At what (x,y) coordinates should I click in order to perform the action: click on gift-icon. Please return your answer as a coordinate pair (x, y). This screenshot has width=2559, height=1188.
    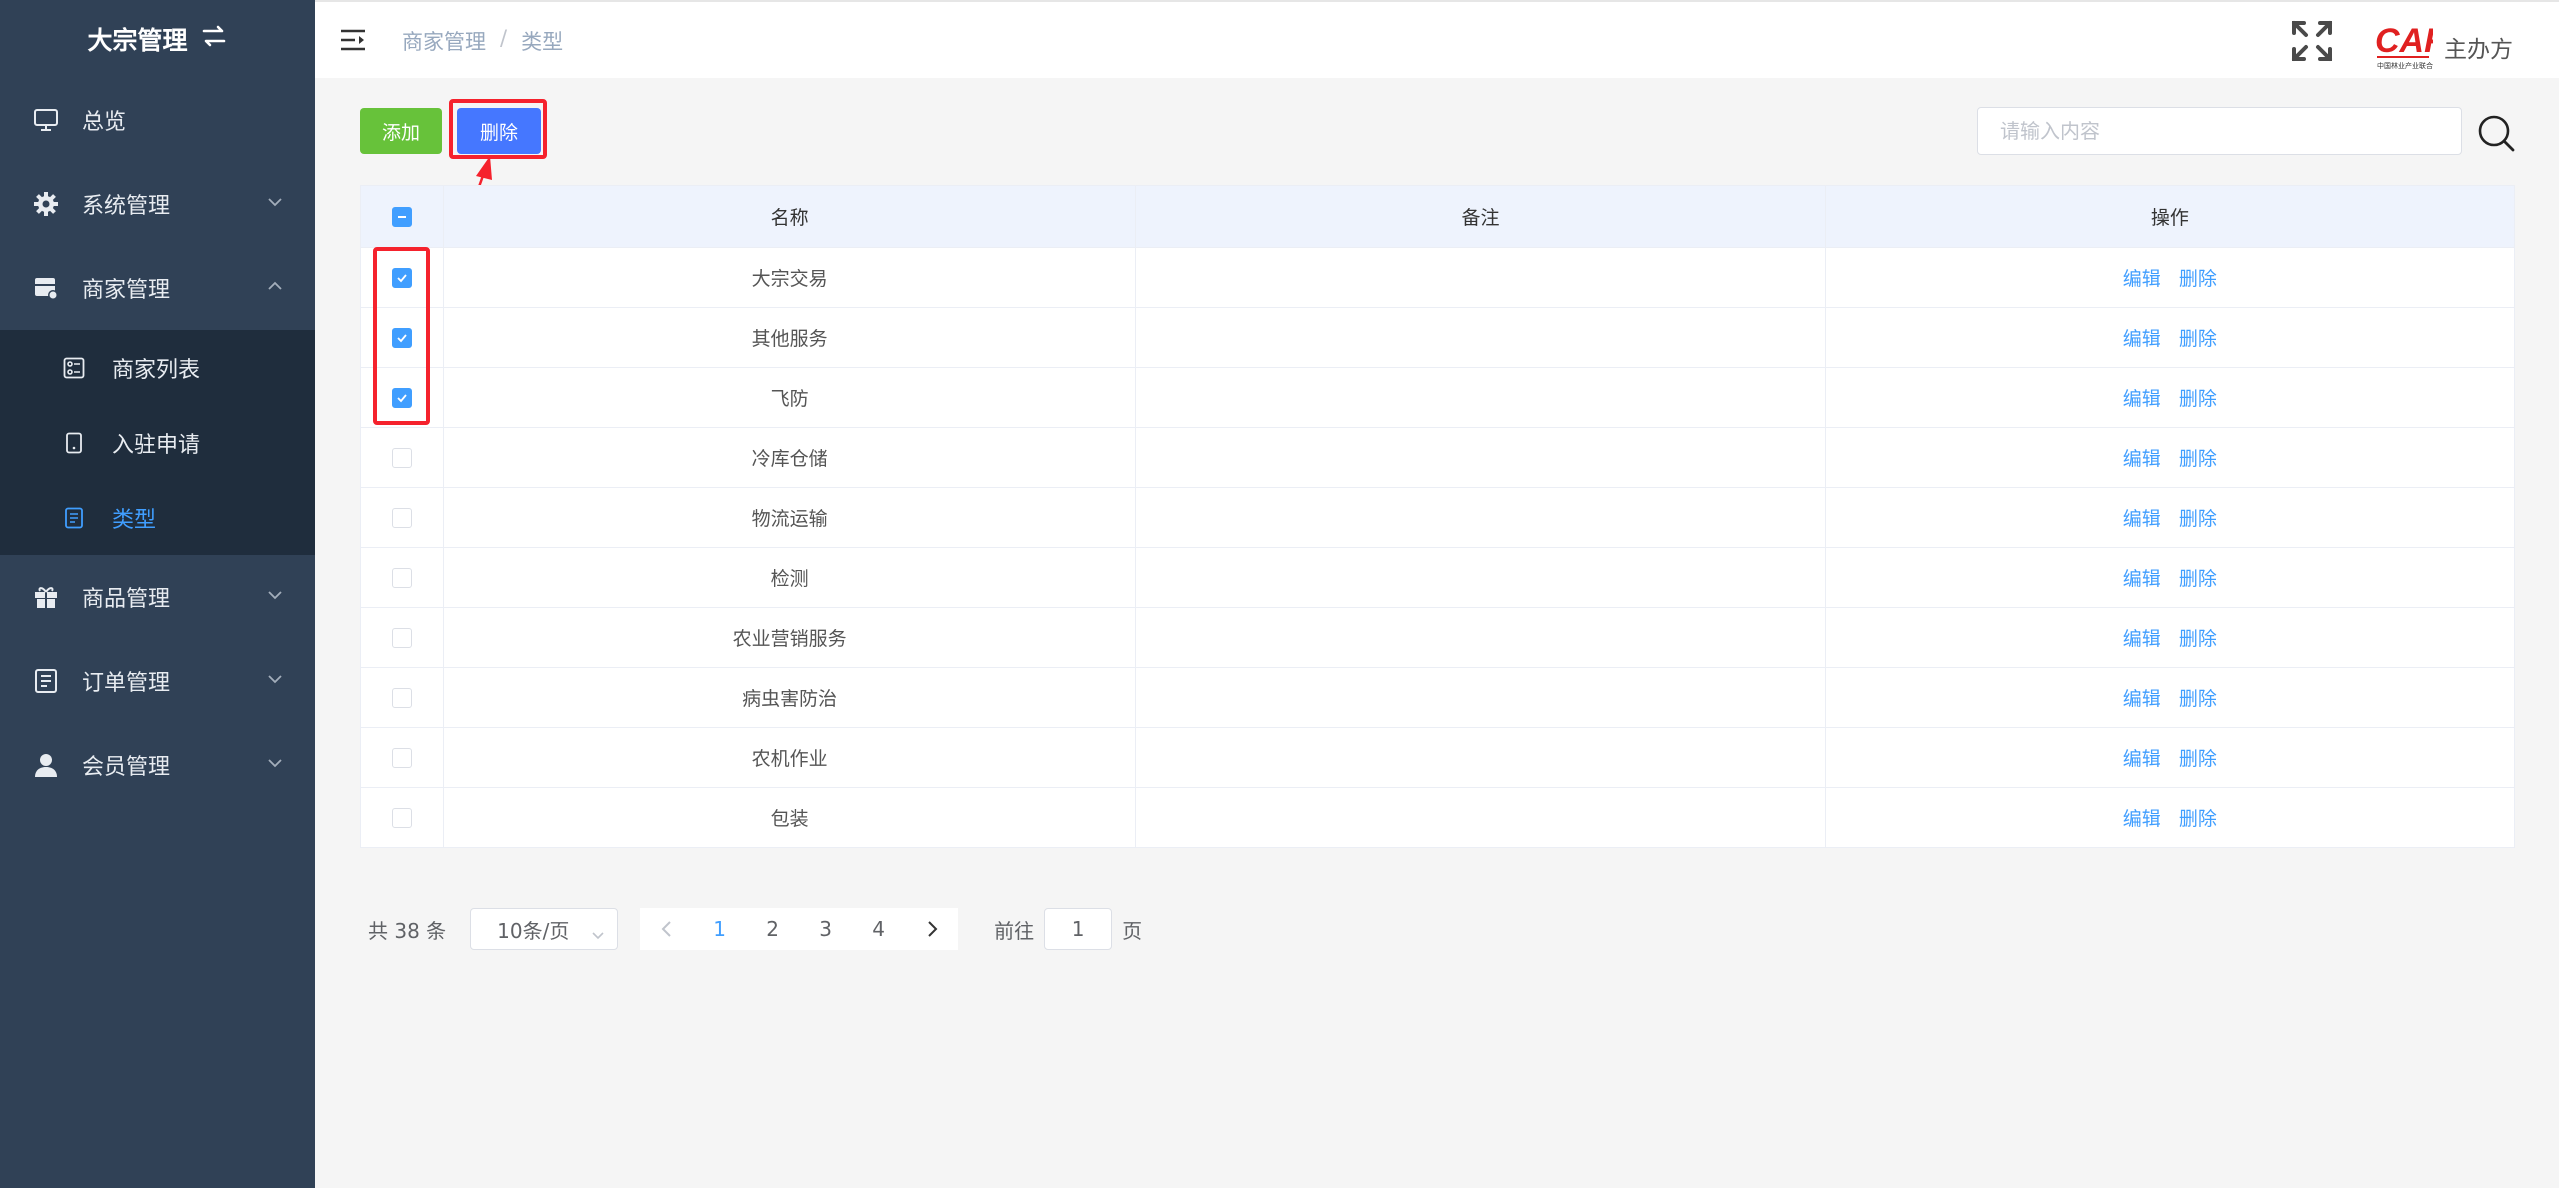
    Looking at the image, I should click on (46, 597).